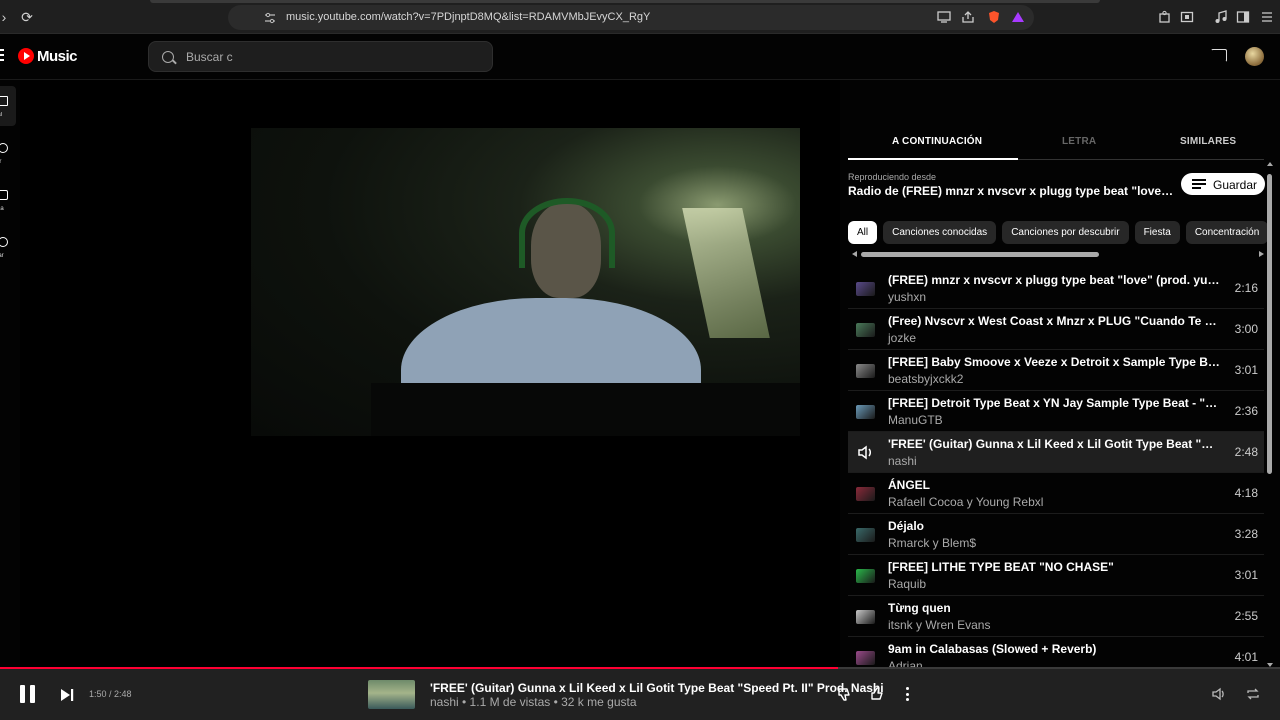  Describe the element at coordinates (1165, 17) in the screenshot. I see `extensions-icon` at that location.